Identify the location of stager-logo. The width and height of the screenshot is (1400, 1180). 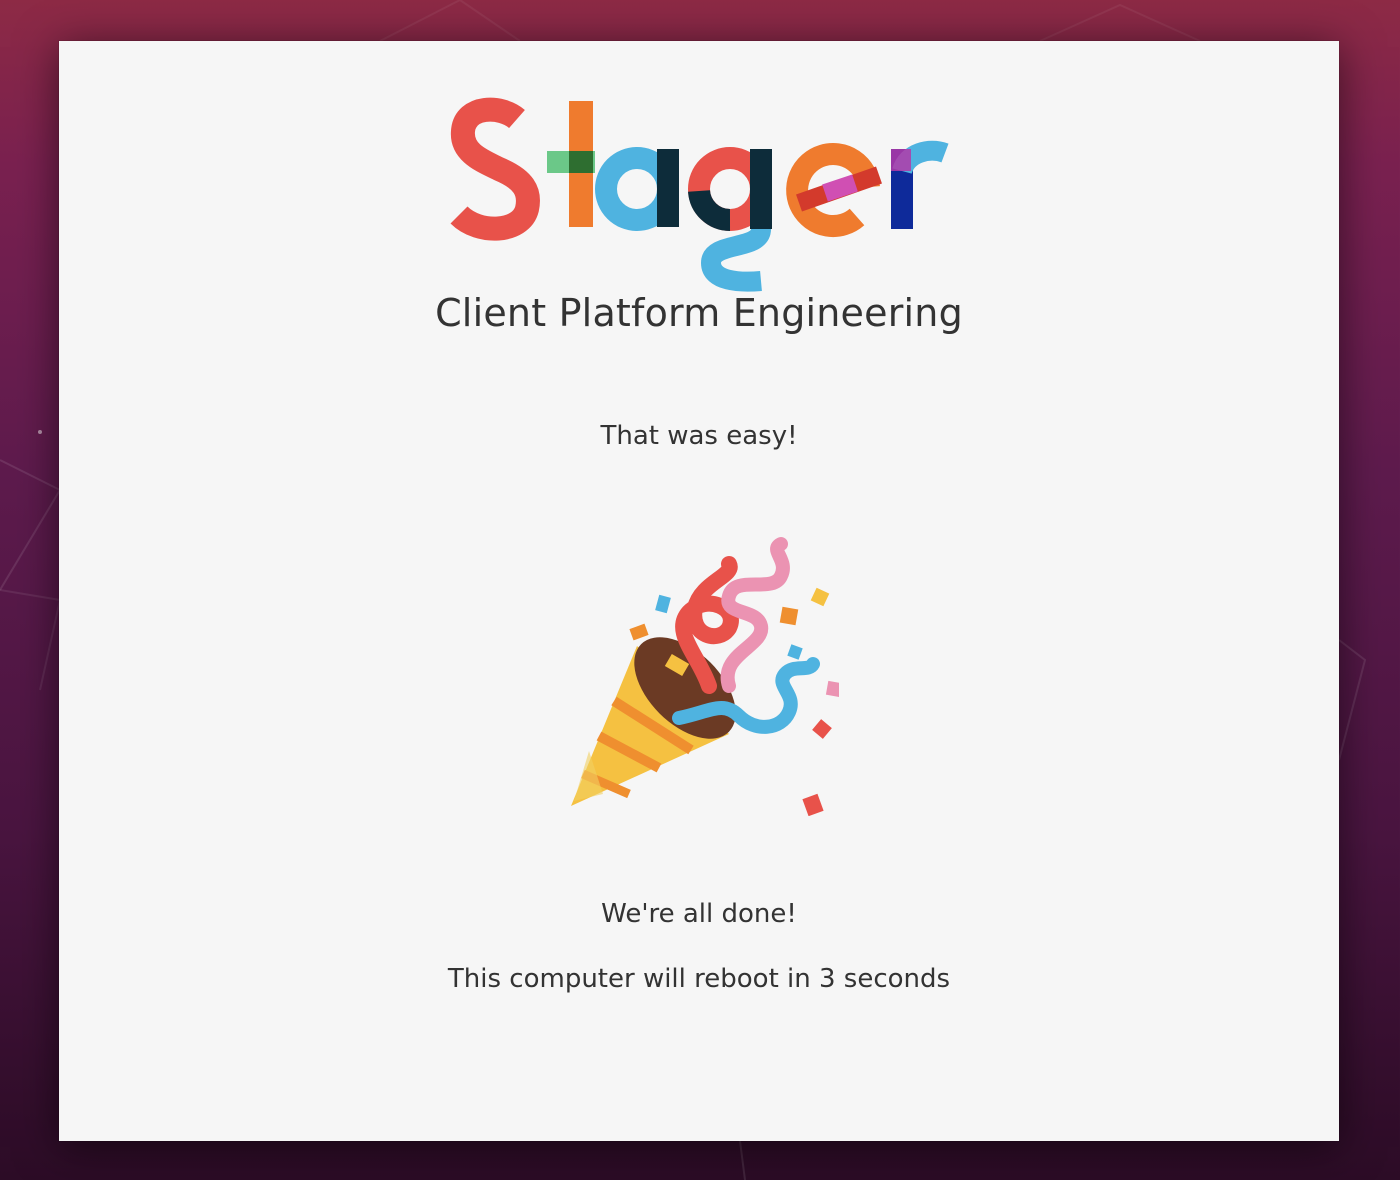
(699, 194).